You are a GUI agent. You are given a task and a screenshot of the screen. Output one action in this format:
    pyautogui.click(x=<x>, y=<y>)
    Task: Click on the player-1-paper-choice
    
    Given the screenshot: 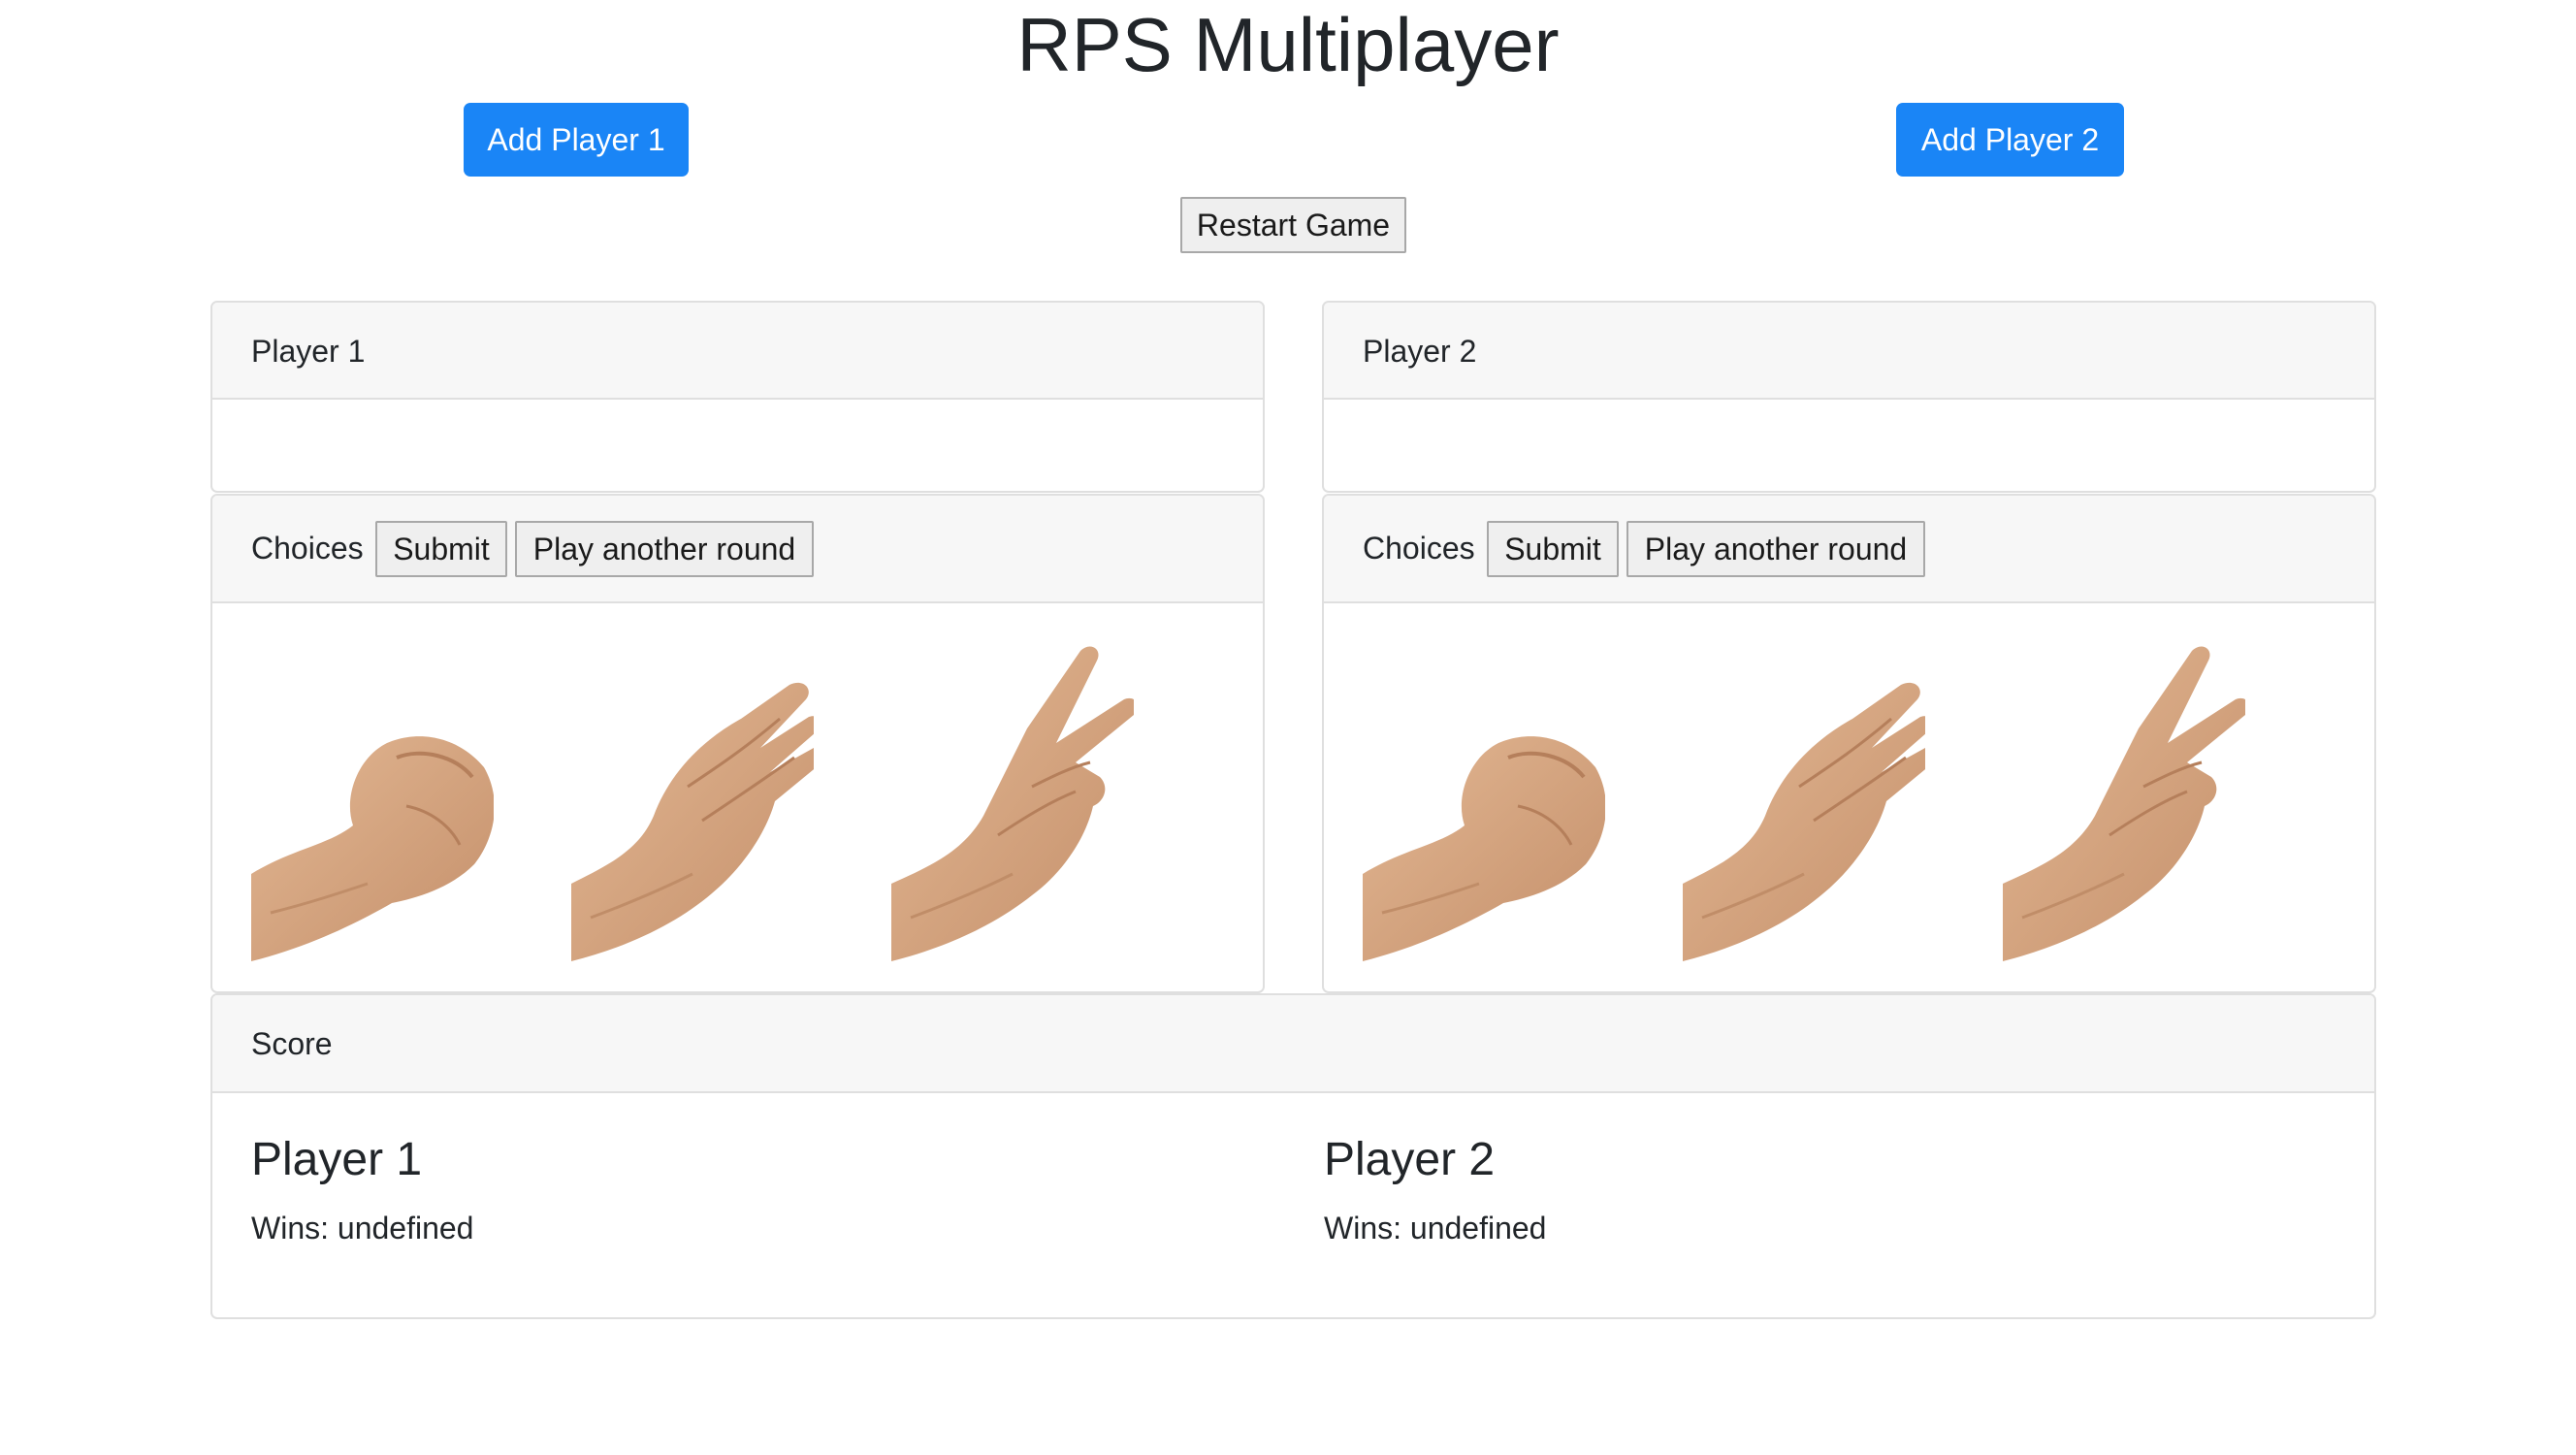 What is the action you would take?
    pyautogui.click(x=692, y=801)
    